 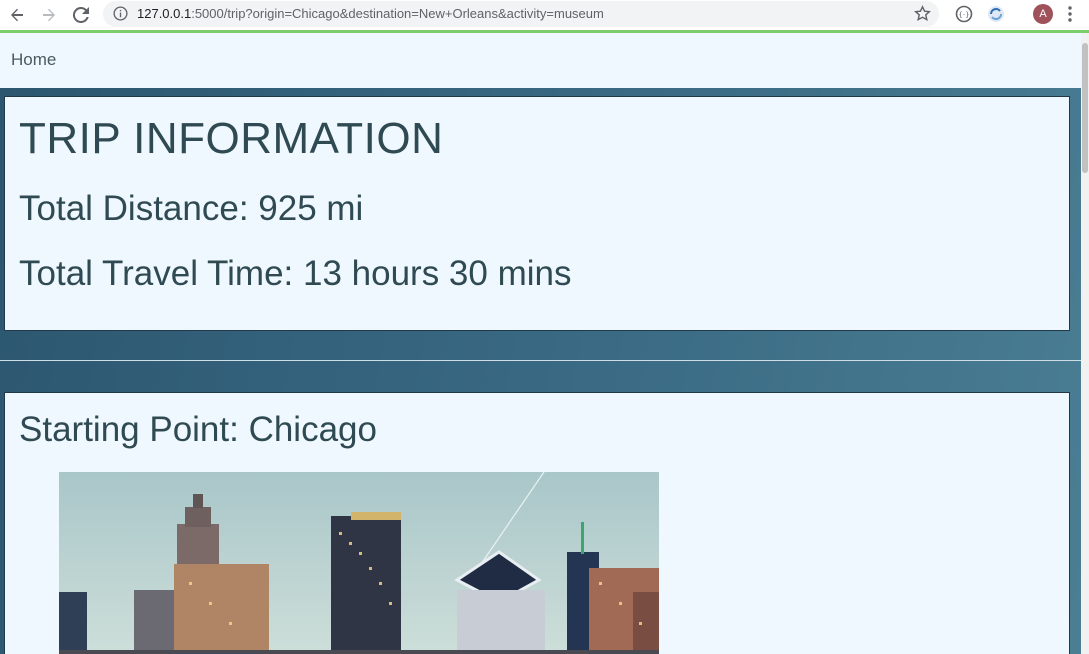 I want to click on extension-refresh-icon, so click(x=996, y=14).